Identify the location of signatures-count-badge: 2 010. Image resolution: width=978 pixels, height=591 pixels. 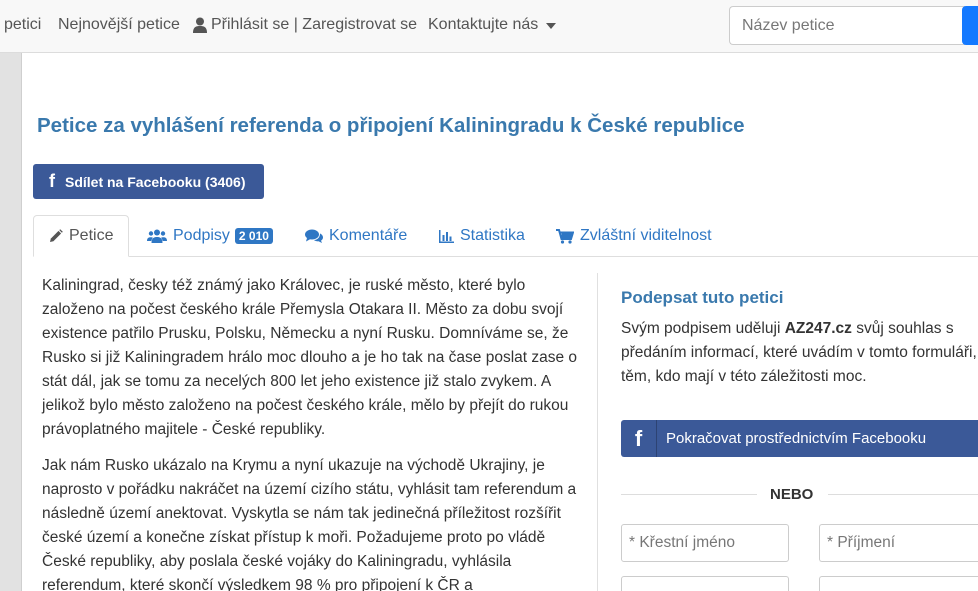
(253, 236).